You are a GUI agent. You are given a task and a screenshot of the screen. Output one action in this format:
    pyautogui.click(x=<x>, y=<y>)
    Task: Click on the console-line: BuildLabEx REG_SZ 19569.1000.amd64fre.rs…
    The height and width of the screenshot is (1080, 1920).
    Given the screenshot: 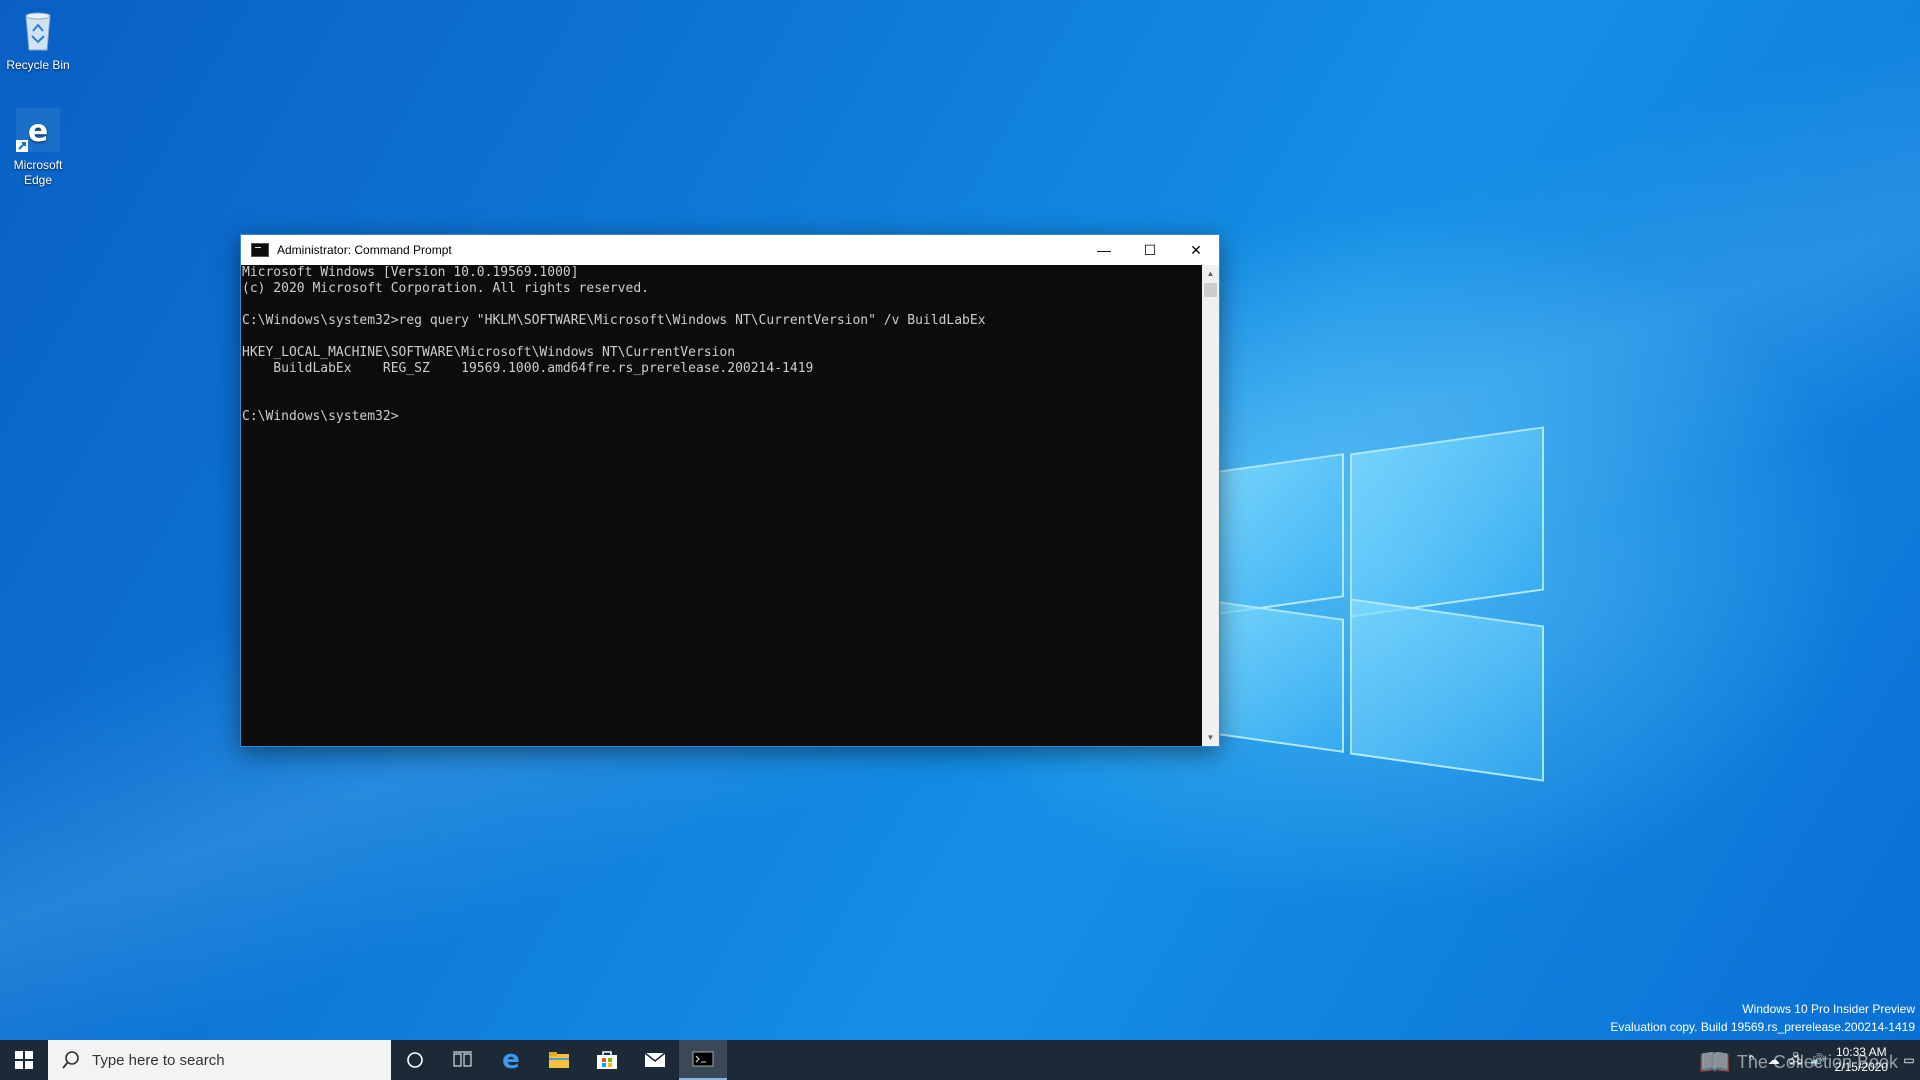 What is the action you would take?
    pyautogui.click(x=528, y=368)
    